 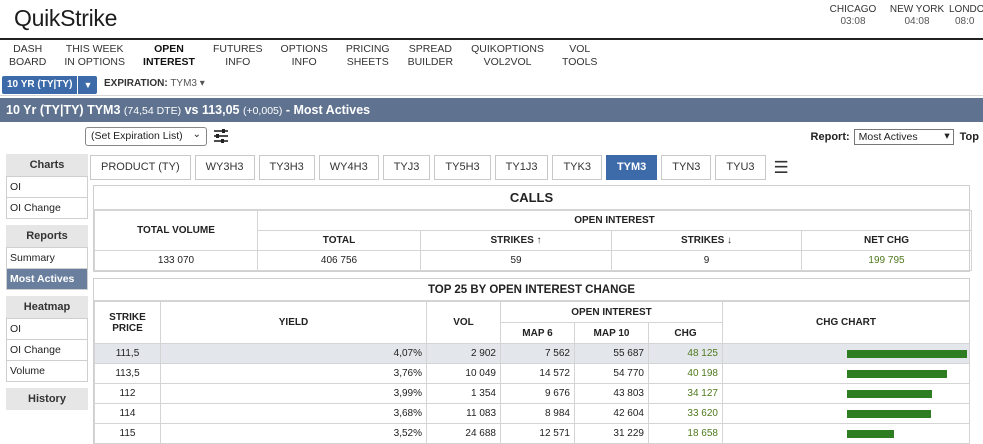 What do you see at coordinates (339, 240) in the screenshot?
I see `total-header: TOTAL` at bounding box center [339, 240].